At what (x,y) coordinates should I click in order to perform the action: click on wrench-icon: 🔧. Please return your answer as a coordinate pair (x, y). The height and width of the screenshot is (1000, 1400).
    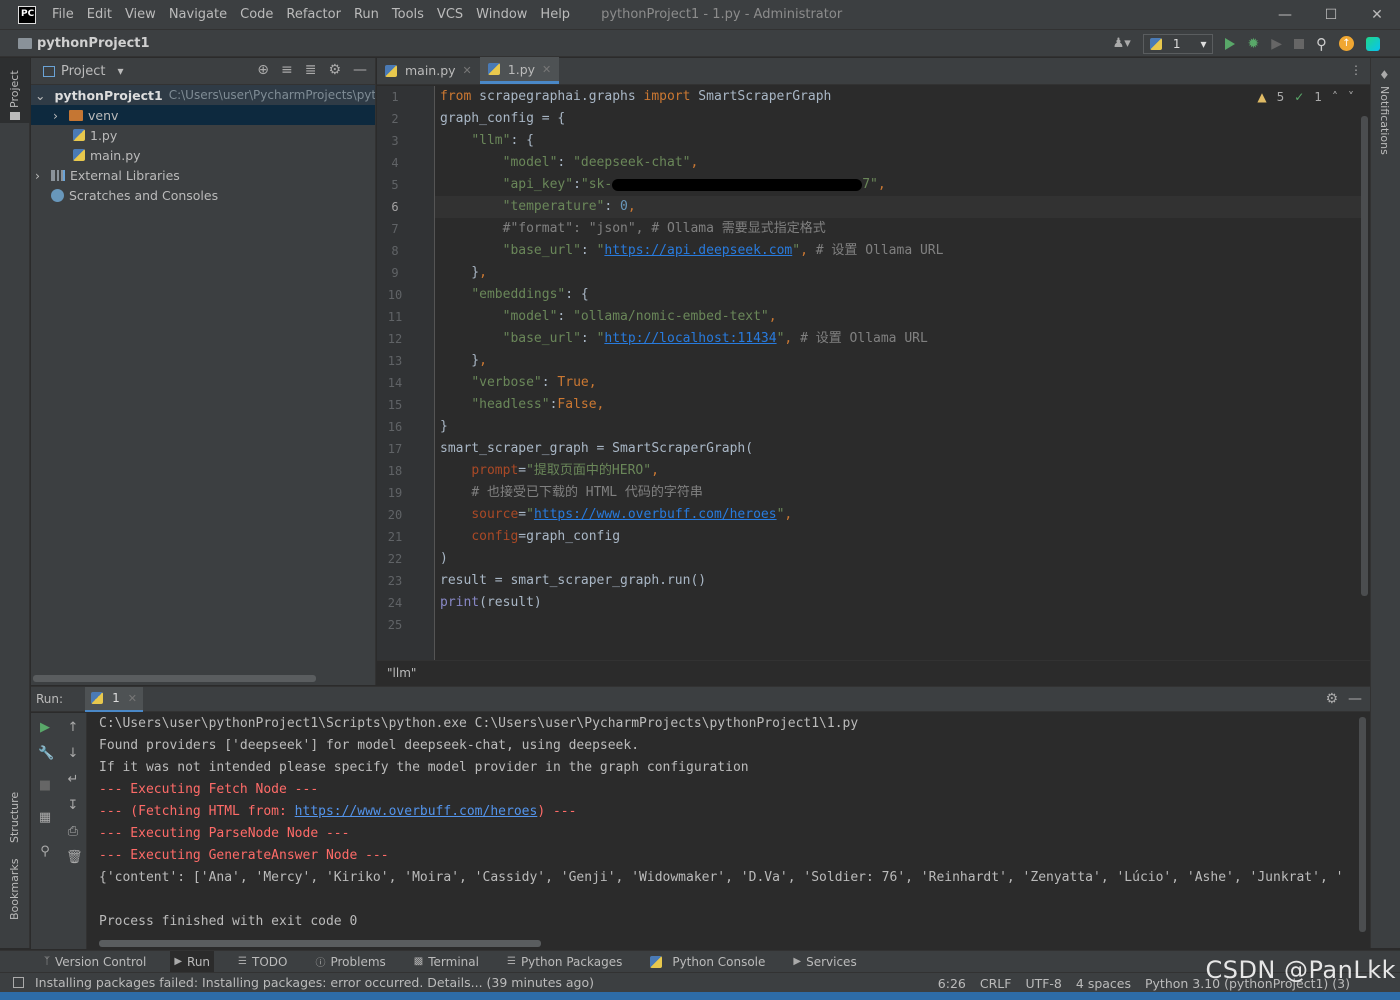
    Looking at the image, I should click on (46, 754).